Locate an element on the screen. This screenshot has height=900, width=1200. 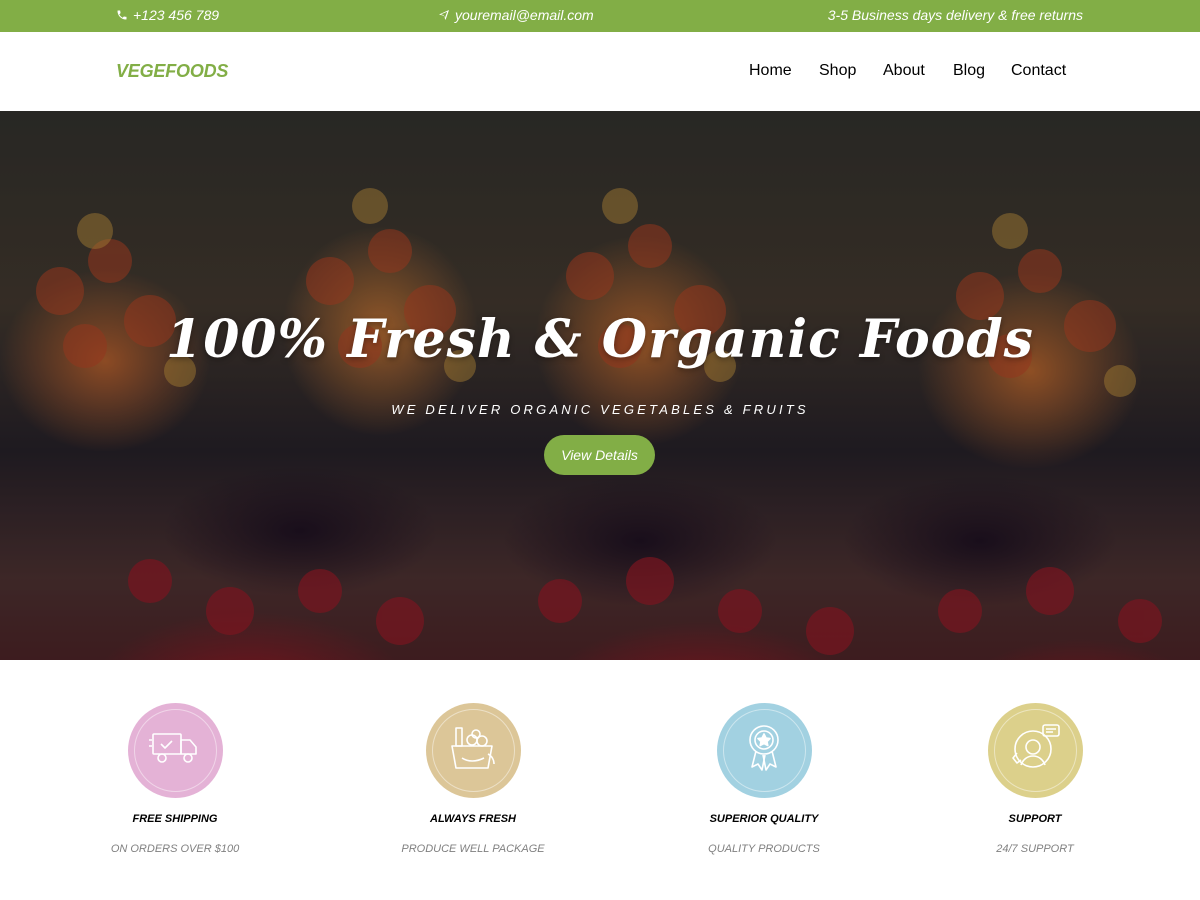
contact-email: youremail@email.com is located at coordinates (516, 15).